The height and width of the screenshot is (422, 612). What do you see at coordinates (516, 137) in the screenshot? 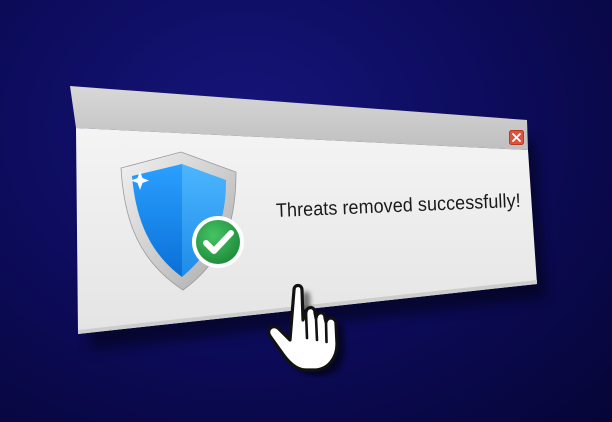
I see `close-button` at bounding box center [516, 137].